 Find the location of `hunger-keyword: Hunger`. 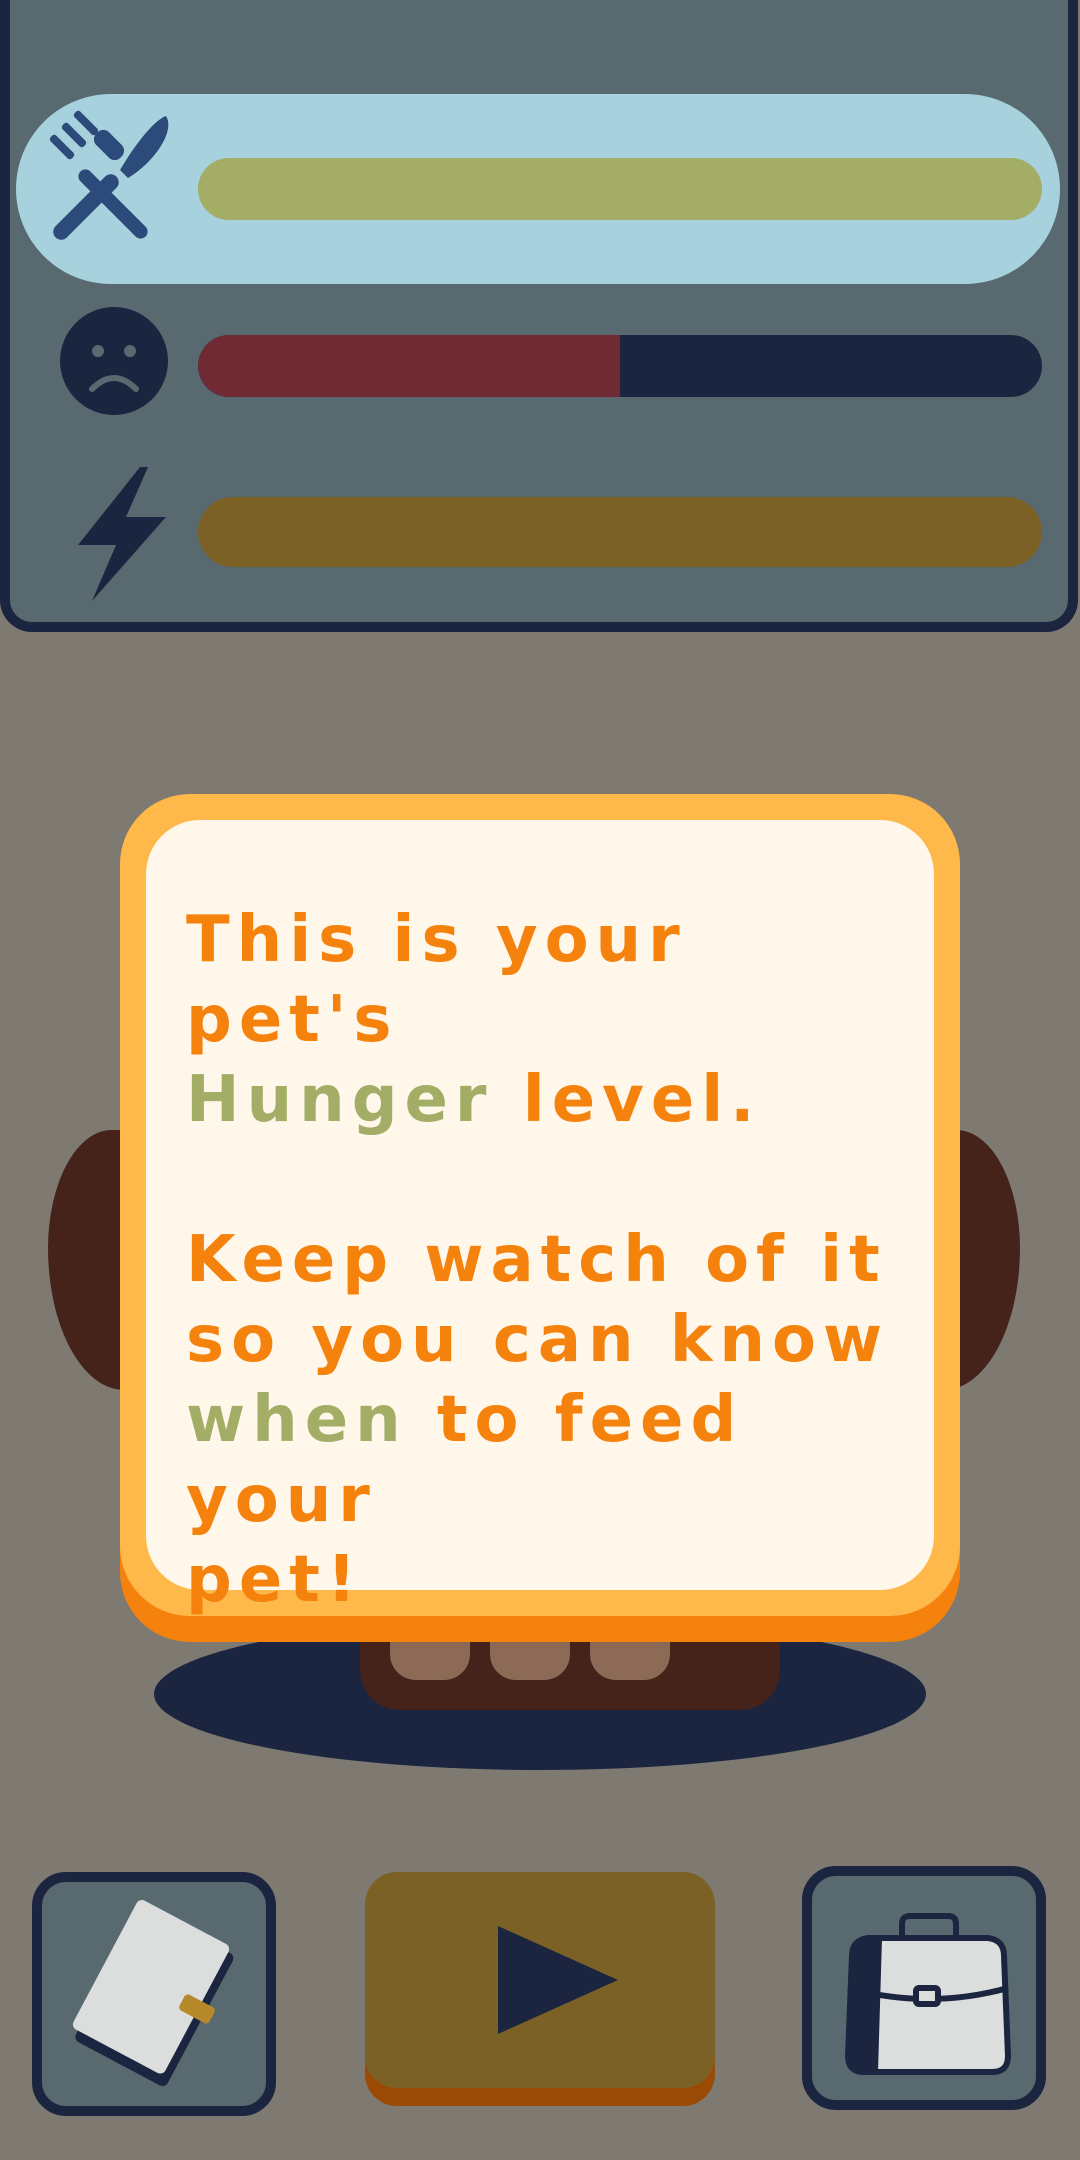

hunger-keyword: Hunger is located at coordinates (340, 1100).